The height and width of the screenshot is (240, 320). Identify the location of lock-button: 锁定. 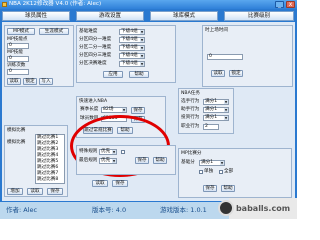
(30, 81).